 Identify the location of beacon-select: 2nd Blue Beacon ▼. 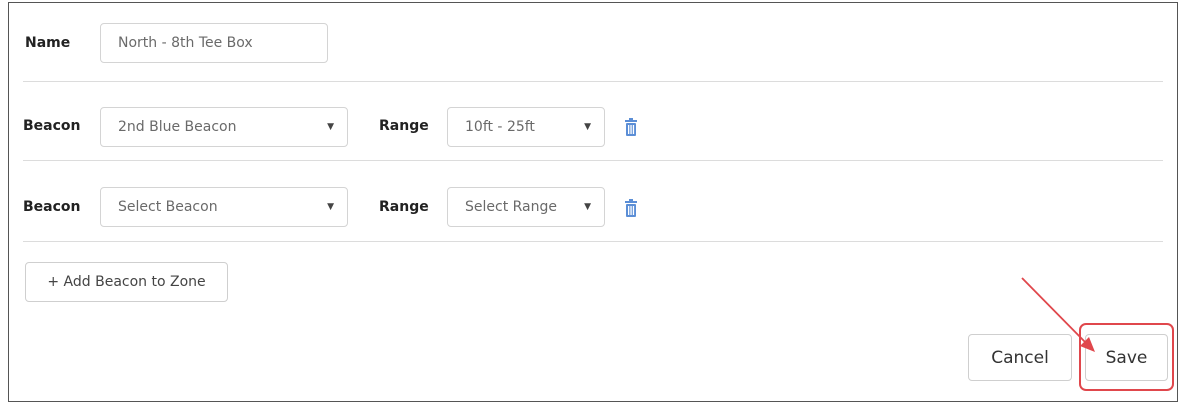
(224, 127).